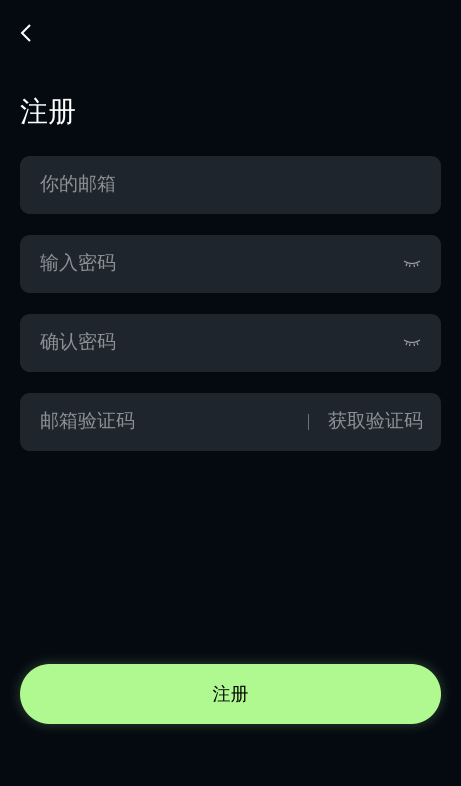  Describe the element at coordinates (174, 422) in the screenshot. I see `text-input: 邮箱验证码` at that location.